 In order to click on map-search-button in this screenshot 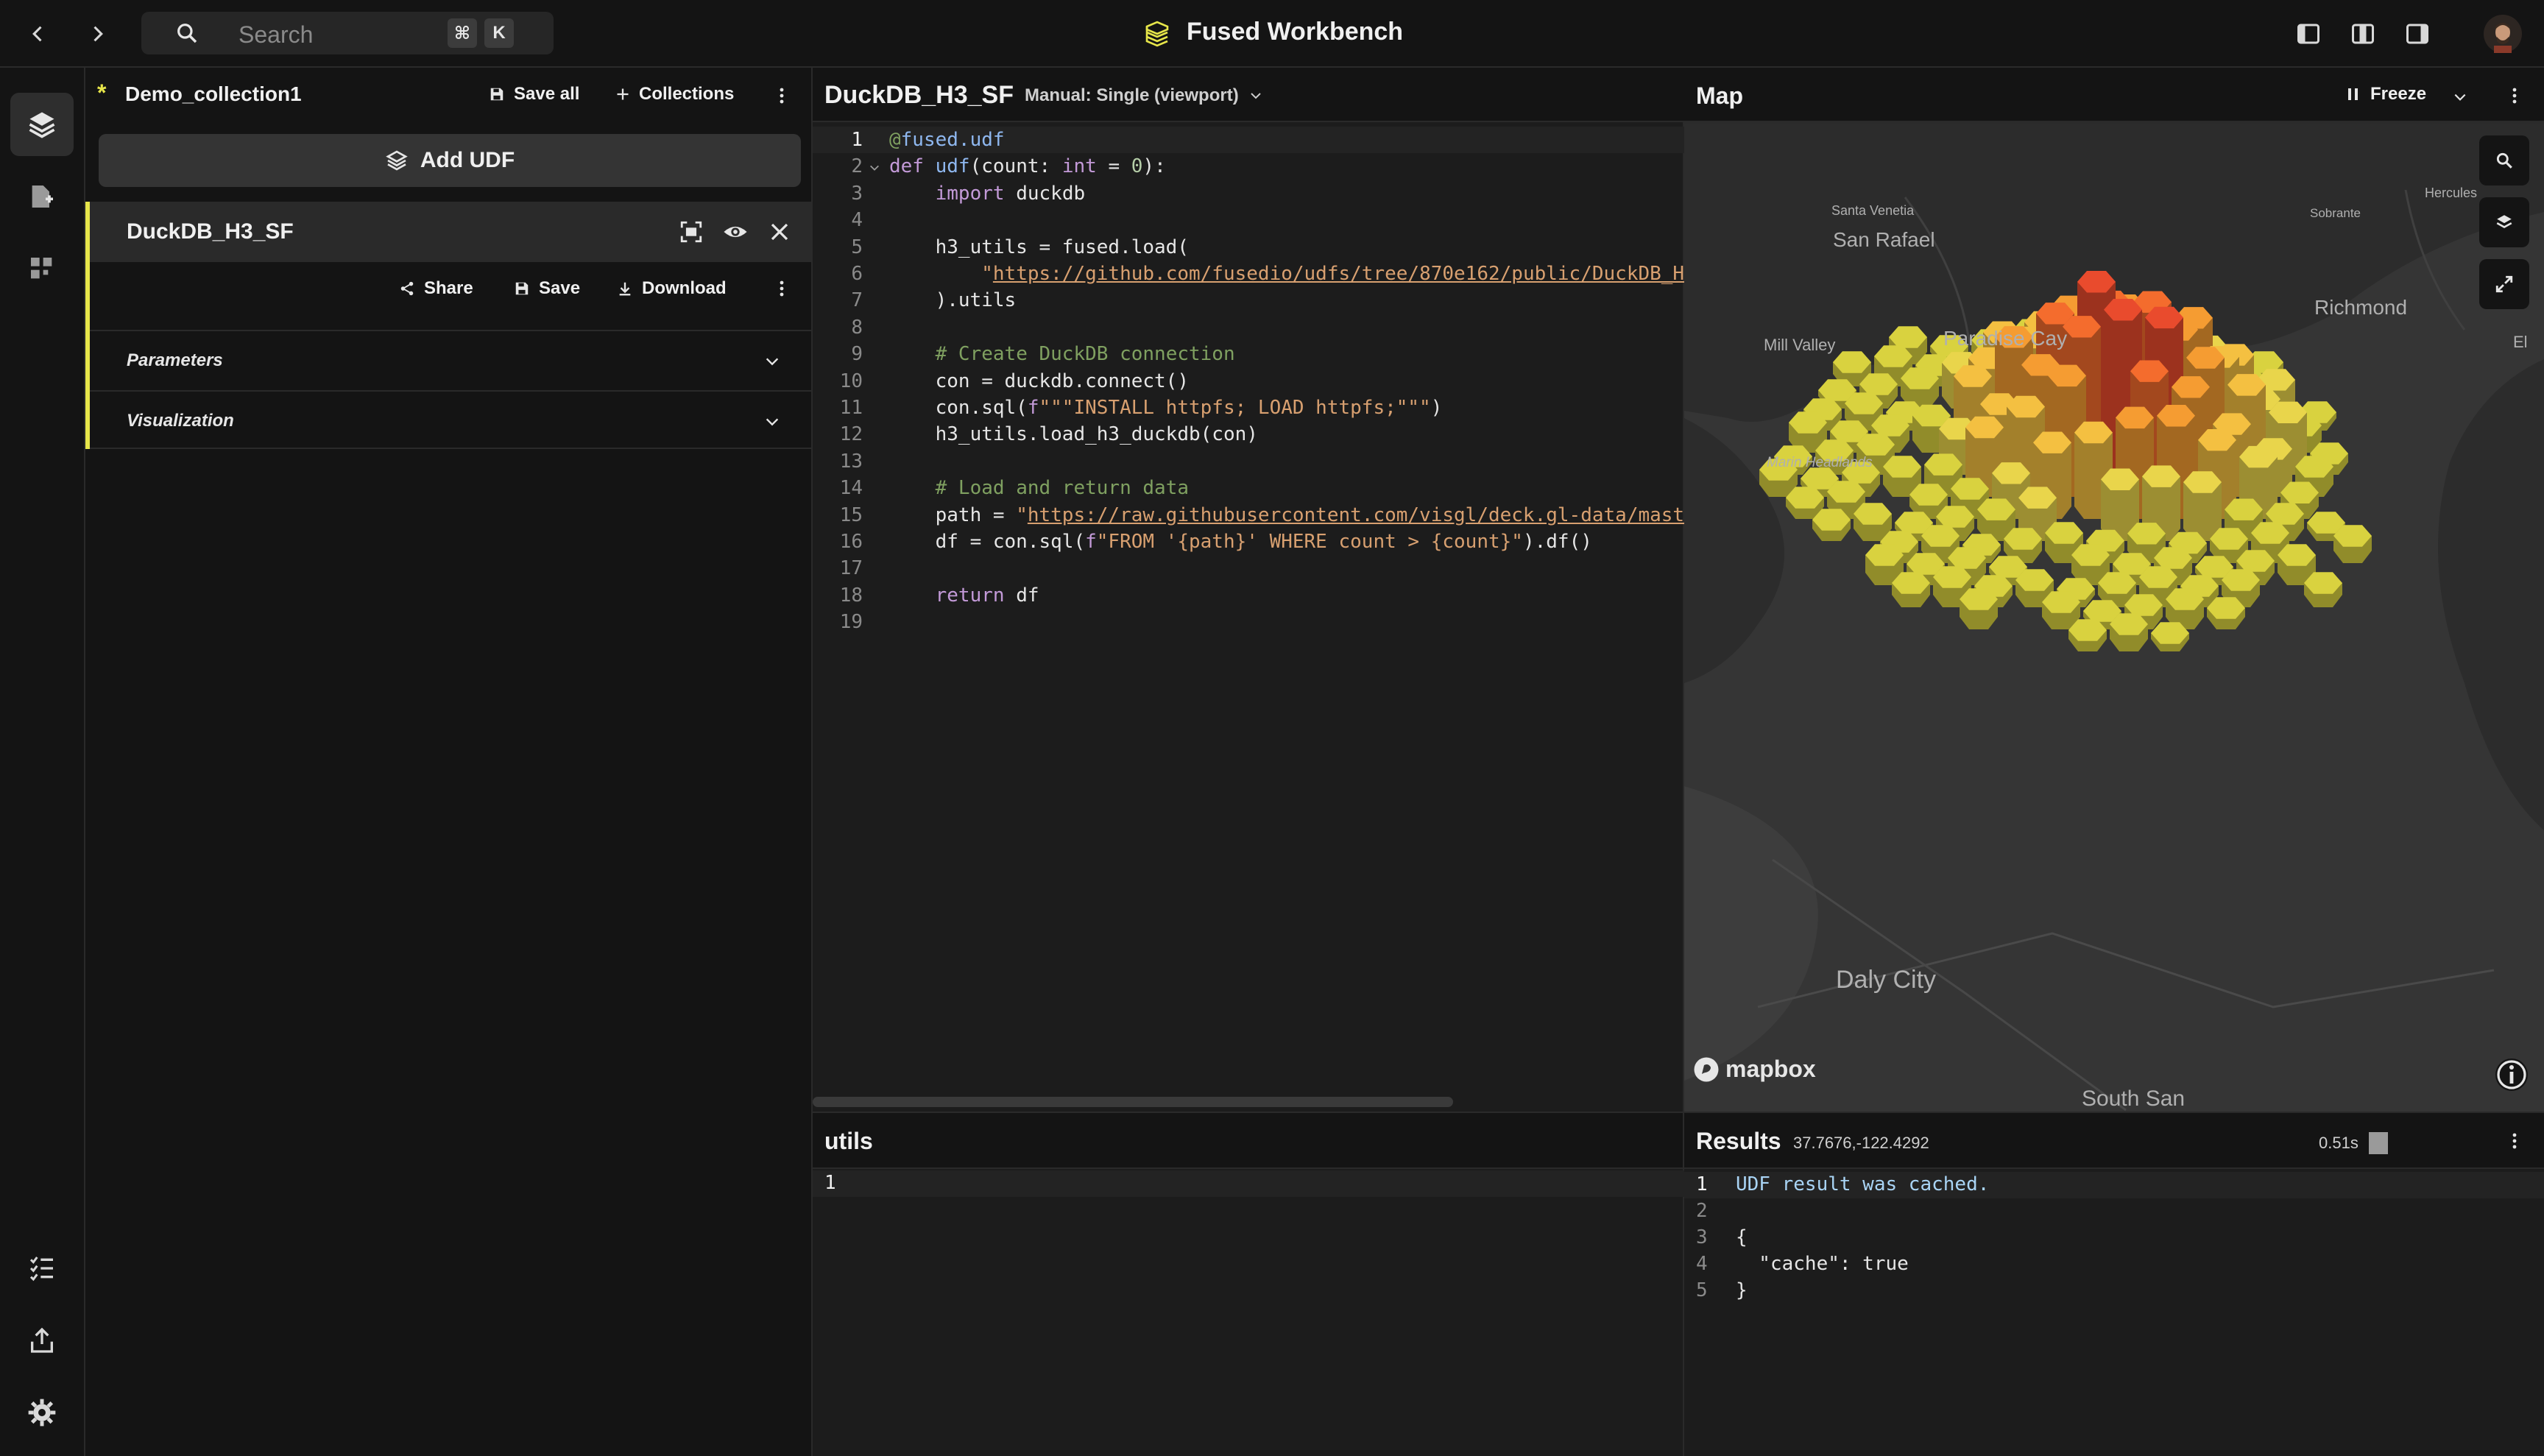, I will do `click(2504, 160)`.